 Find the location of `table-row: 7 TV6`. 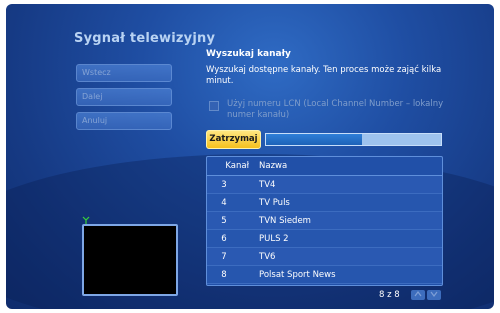

table-row: 7 TV6 is located at coordinates (324, 257).